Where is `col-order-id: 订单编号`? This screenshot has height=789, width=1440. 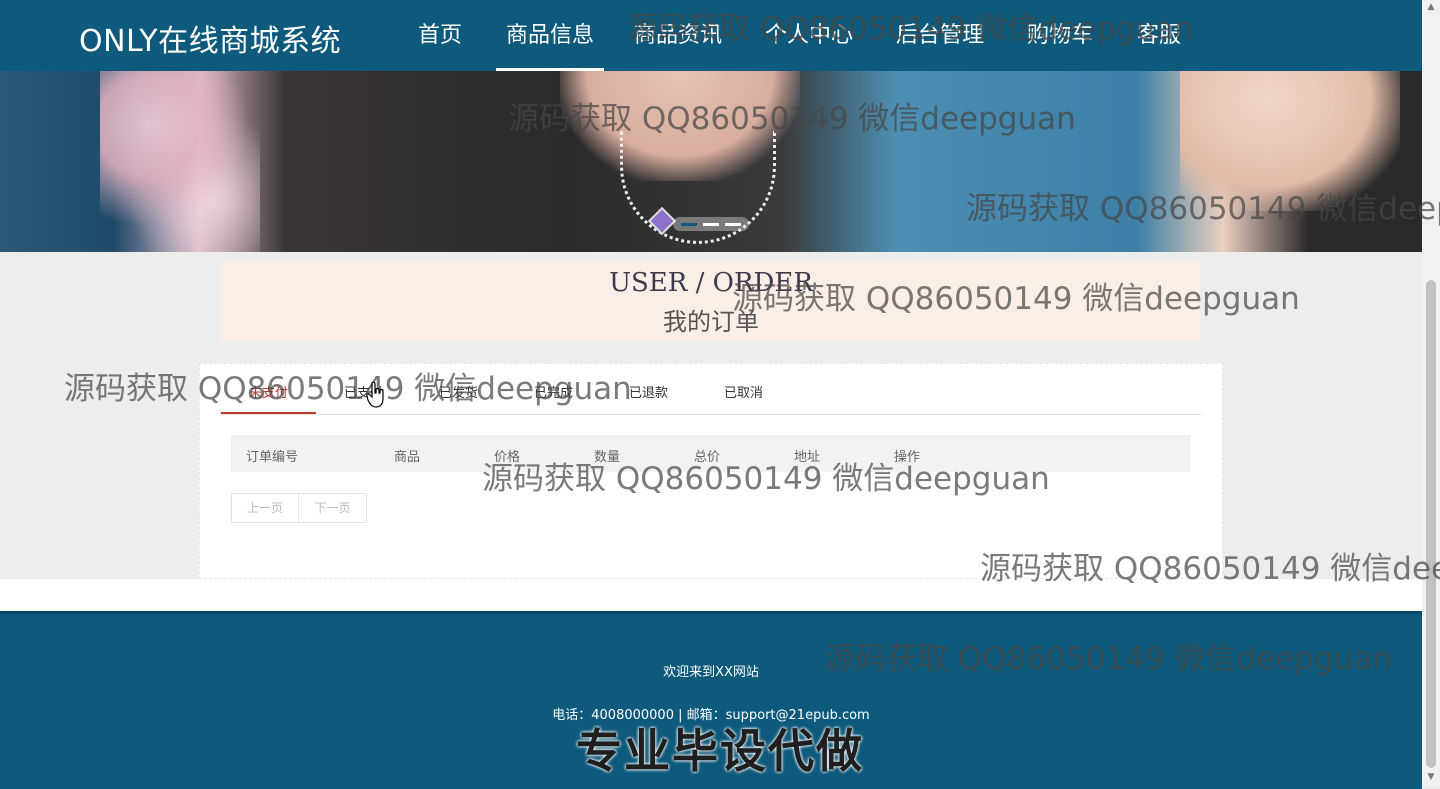 col-order-id: 订单编号 is located at coordinates (272, 457).